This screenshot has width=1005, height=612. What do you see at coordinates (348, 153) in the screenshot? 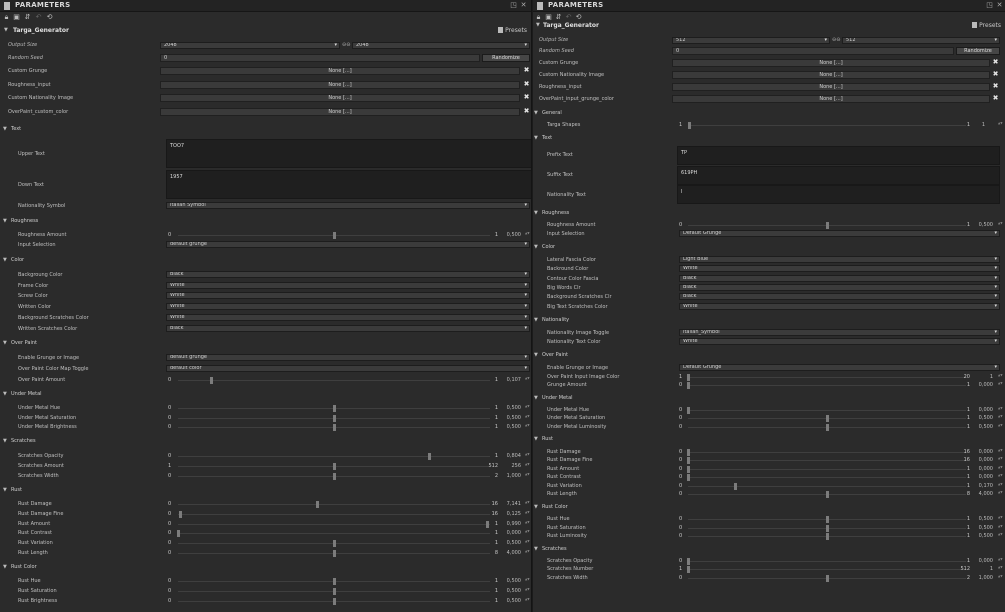
I see `upper-text-area: TOO7` at bounding box center [348, 153].